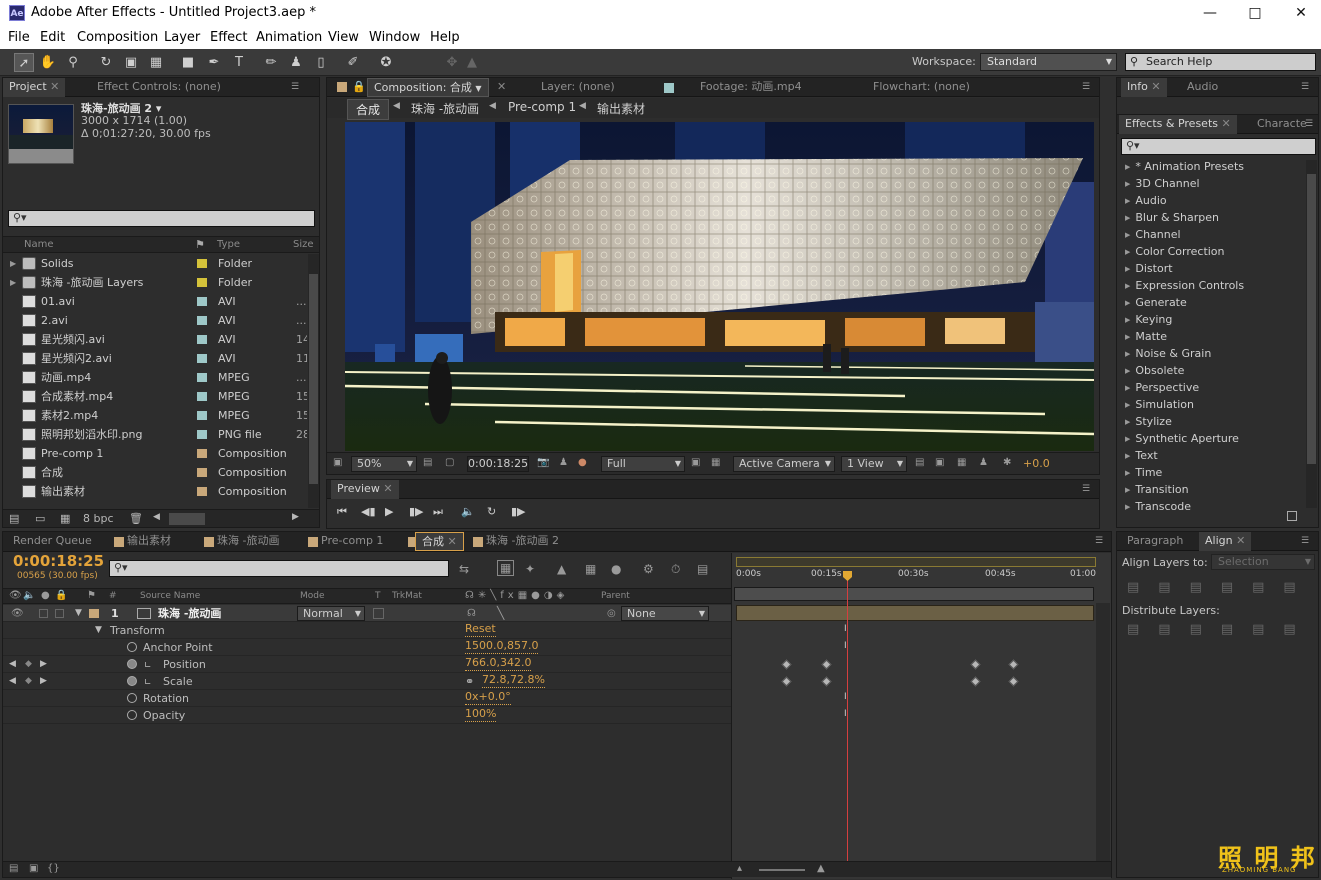  Describe the element at coordinates (915, 613) in the screenshot. I see `layer-duration-bar` at that location.